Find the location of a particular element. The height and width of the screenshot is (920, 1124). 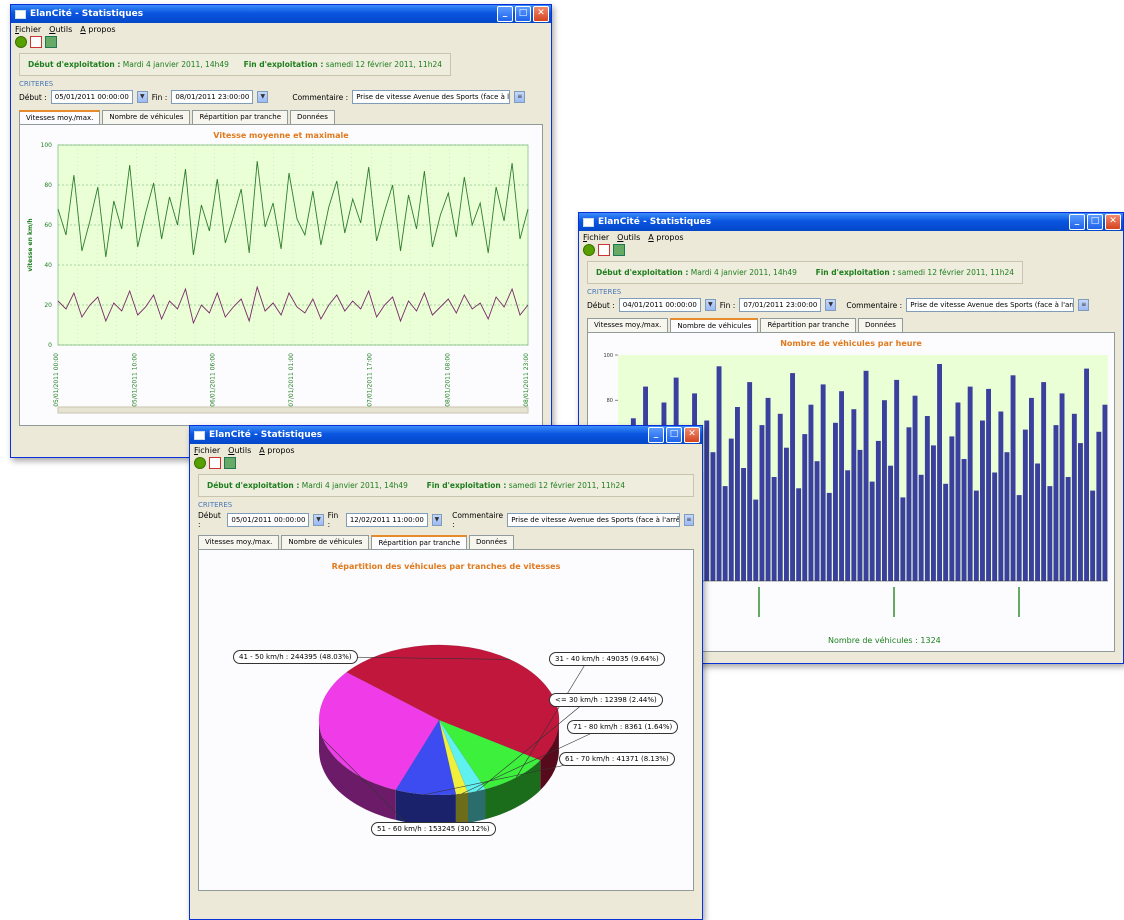

x-tick-label: 08/01/2011 08:00 is located at coordinates (448, 380).